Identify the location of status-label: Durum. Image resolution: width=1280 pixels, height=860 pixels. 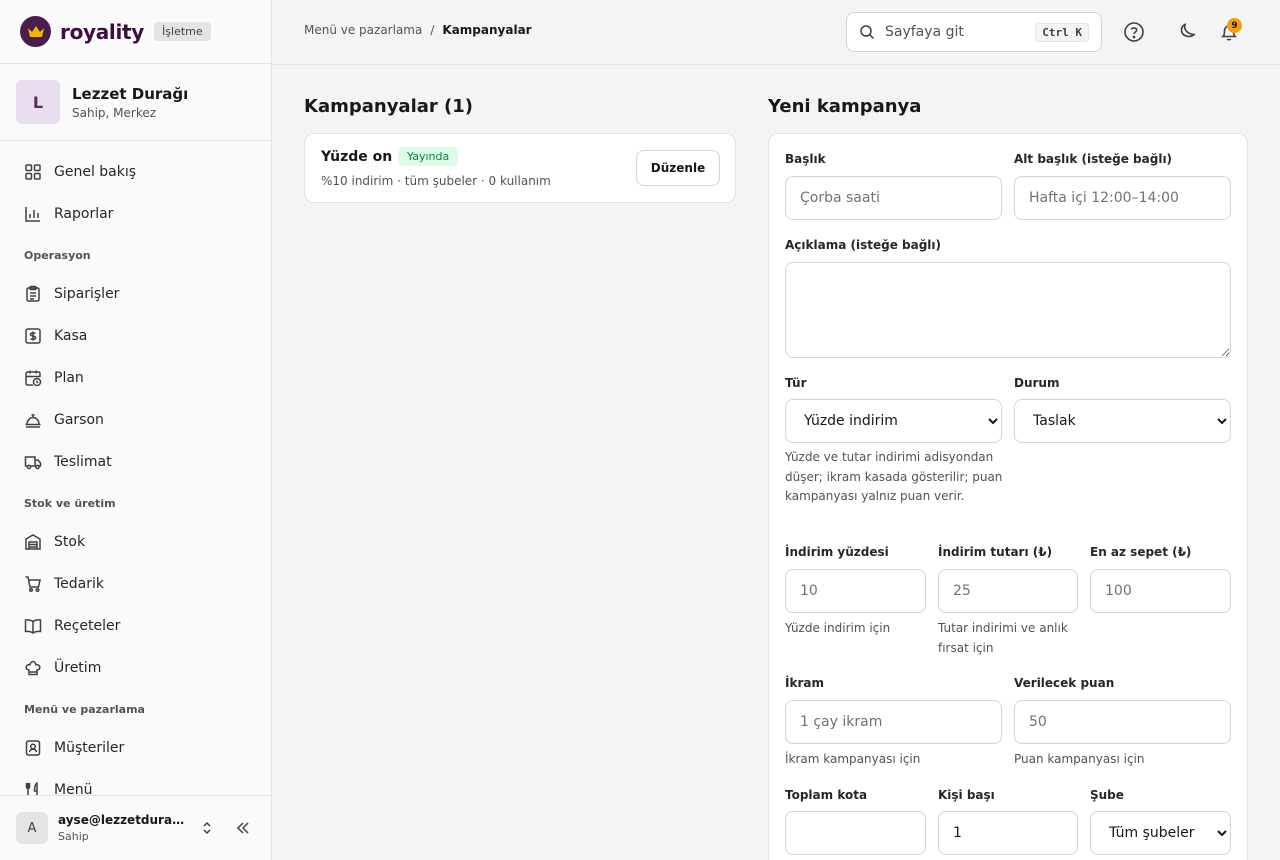
(1037, 383).